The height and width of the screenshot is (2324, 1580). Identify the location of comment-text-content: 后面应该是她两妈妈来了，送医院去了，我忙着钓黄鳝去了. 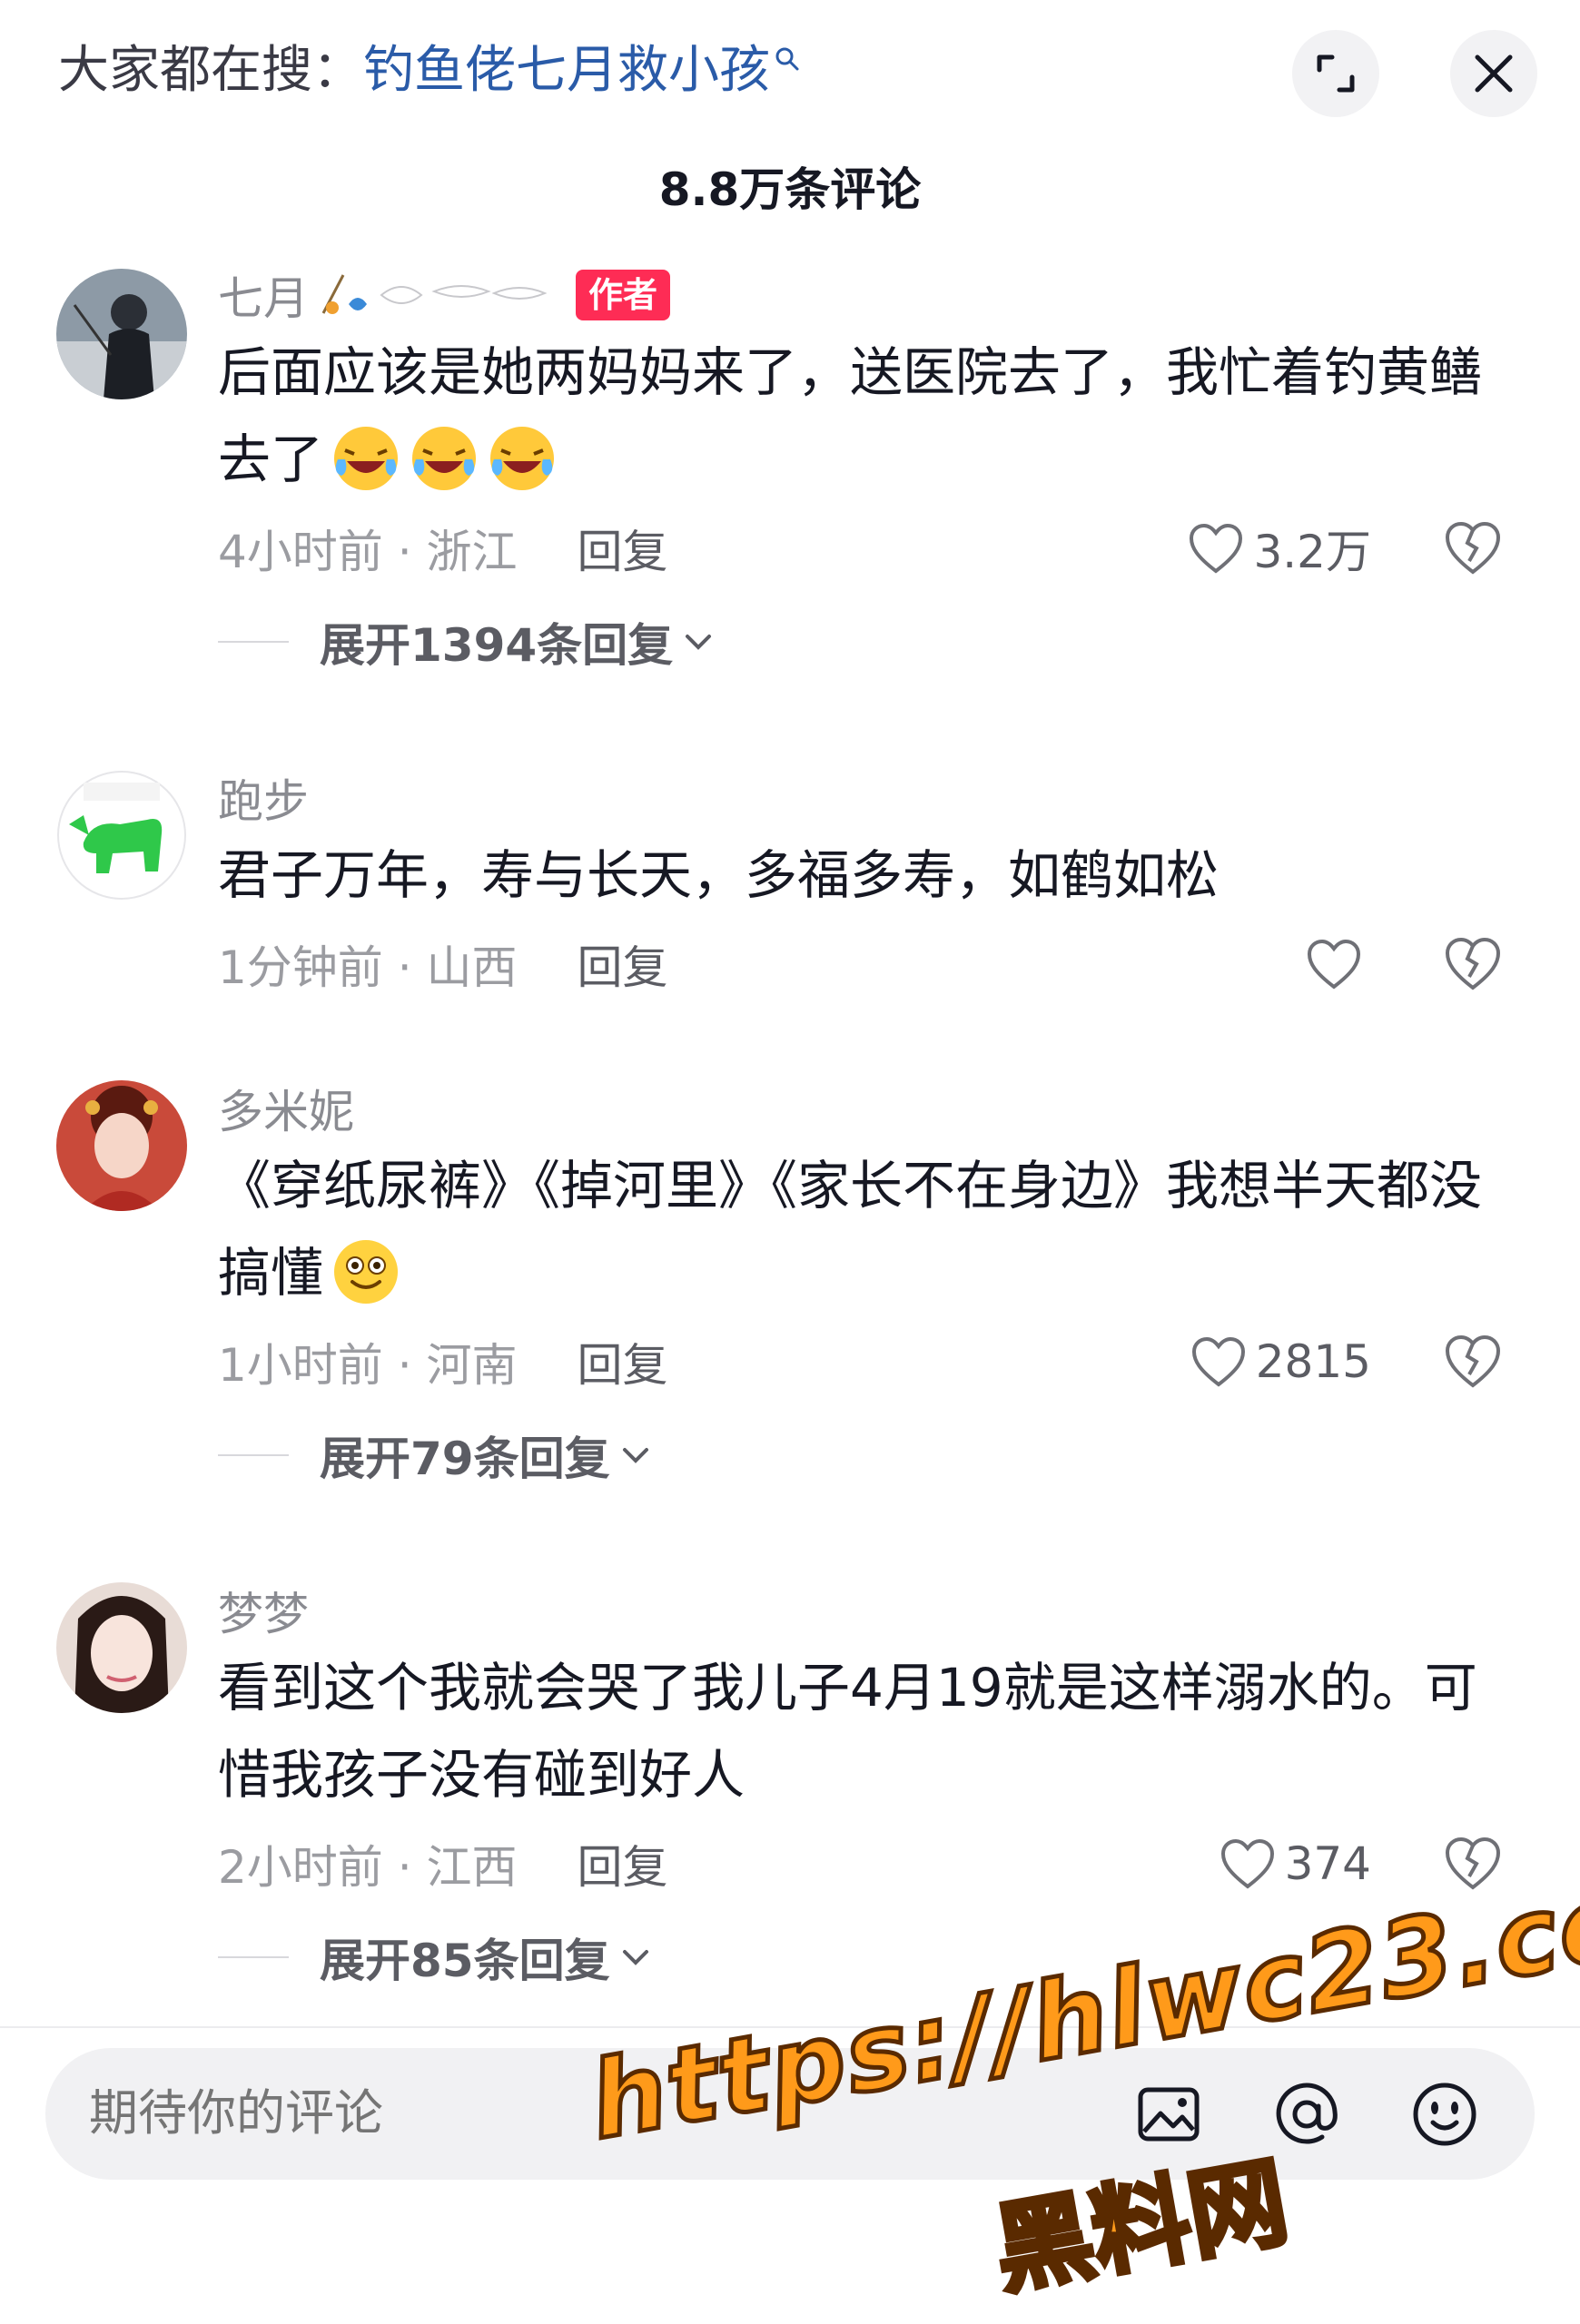
(851, 415).